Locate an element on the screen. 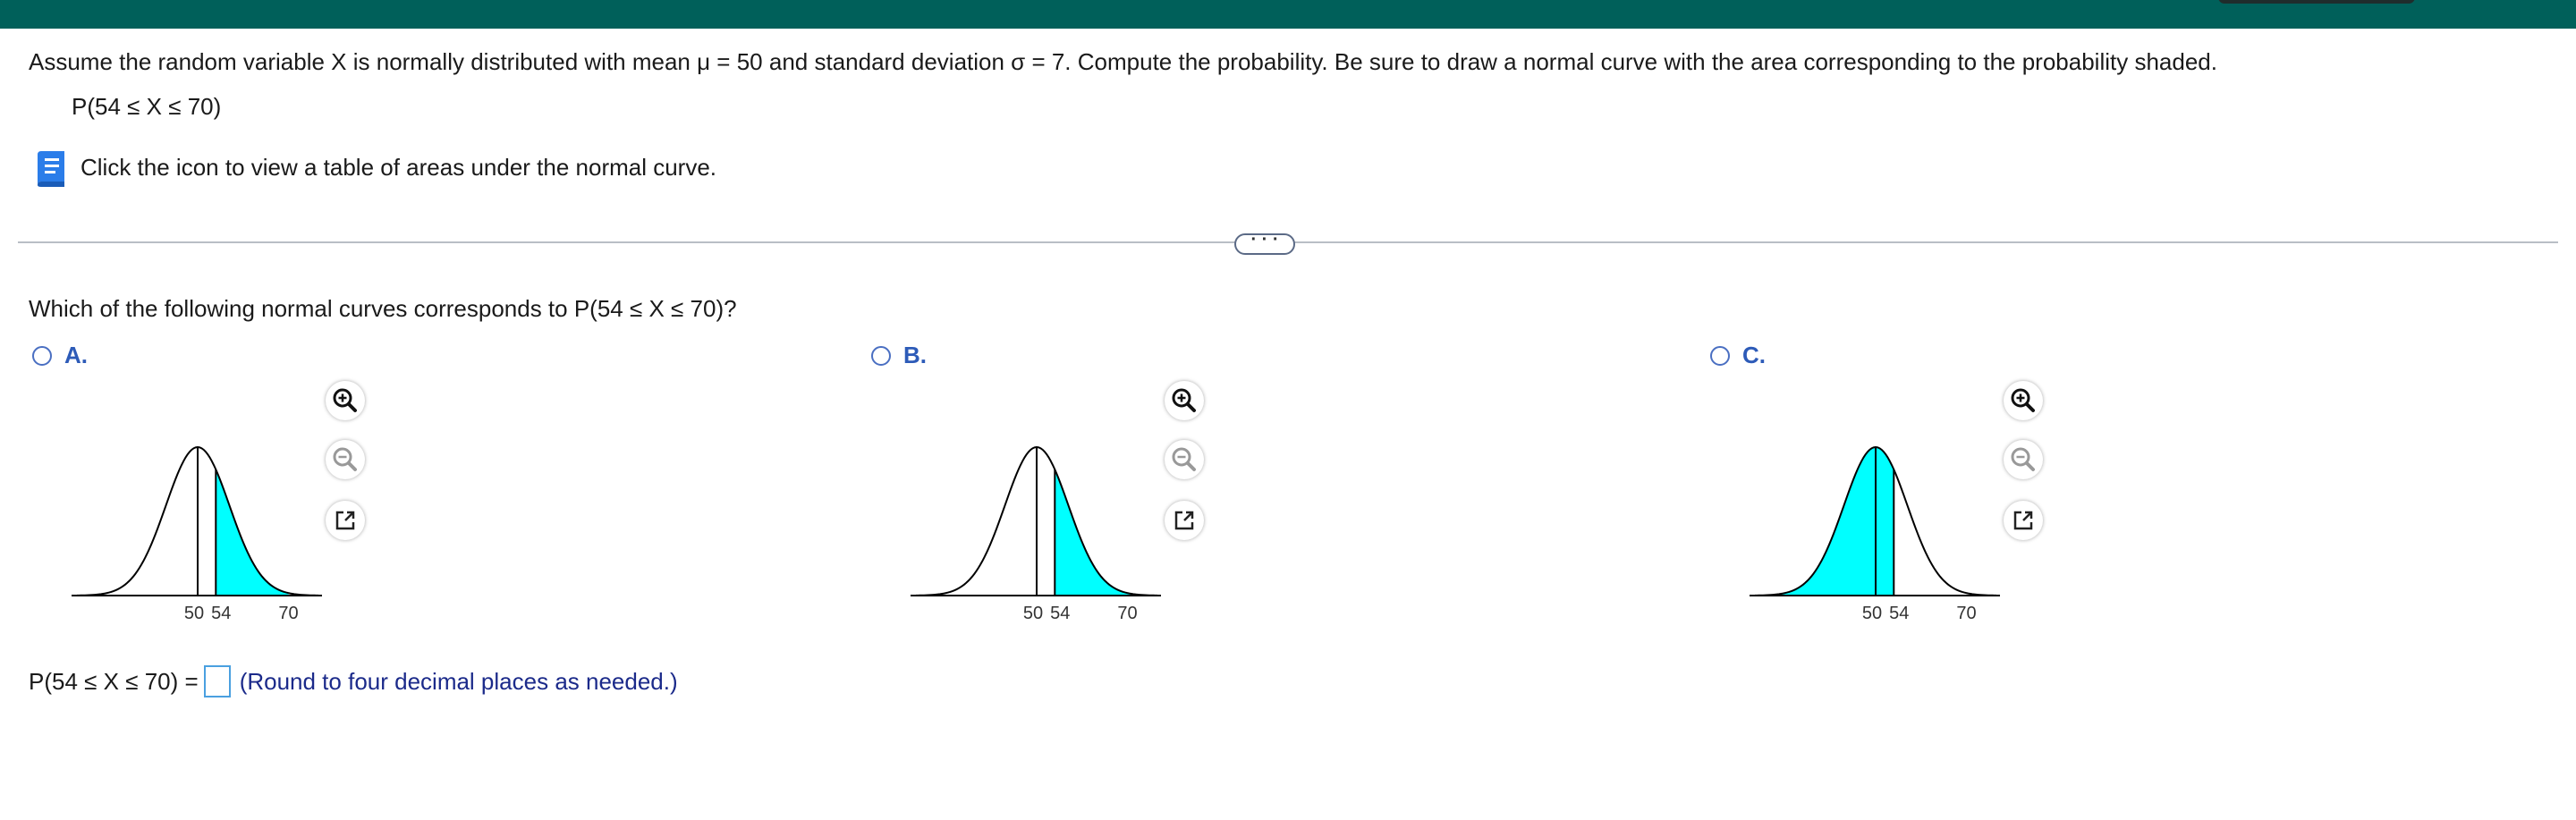 Image resolution: width=2576 pixels, height=820 pixels. option-a-radio is located at coordinates (42, 356).